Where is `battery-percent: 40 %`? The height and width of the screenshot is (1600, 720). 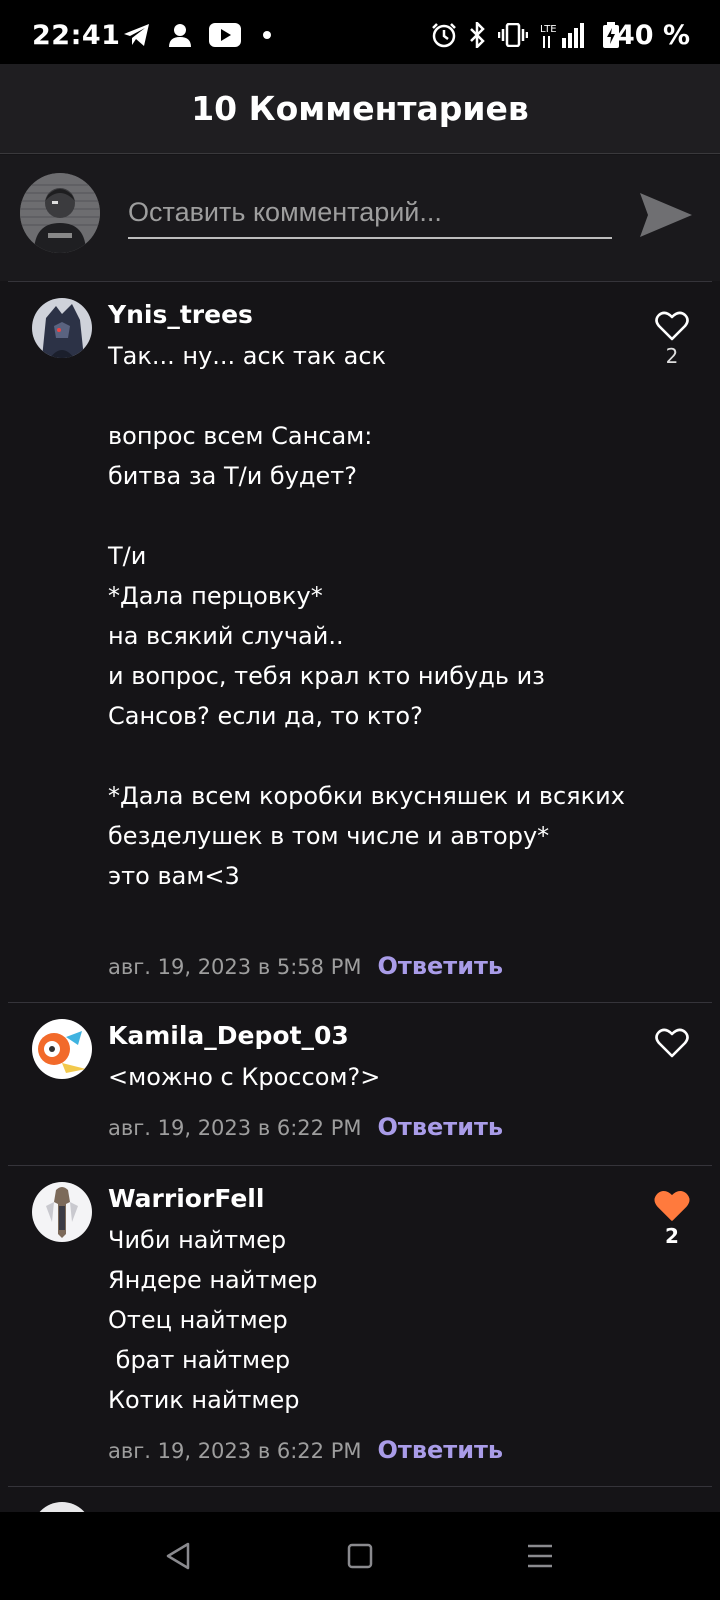
battery-percent: 40 % is located at coordinates (652, 35).